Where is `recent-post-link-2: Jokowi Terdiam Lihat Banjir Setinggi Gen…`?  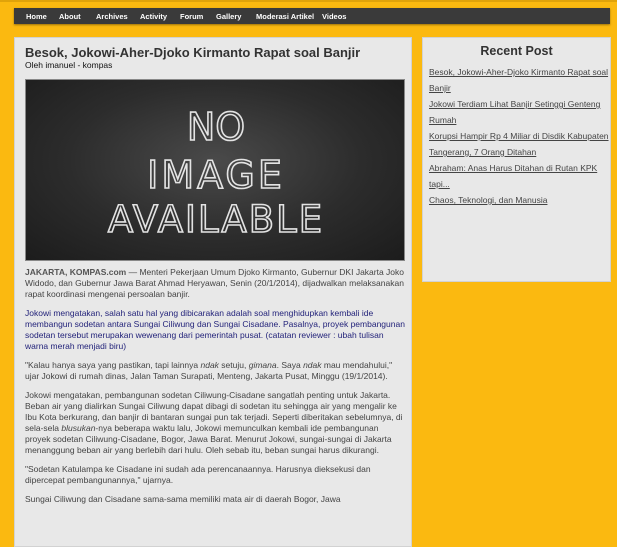 recent-post-link-2: Jokowi Terdiam Lihat Banjir Setinggi Gen… is located at coordinates (514, 112).